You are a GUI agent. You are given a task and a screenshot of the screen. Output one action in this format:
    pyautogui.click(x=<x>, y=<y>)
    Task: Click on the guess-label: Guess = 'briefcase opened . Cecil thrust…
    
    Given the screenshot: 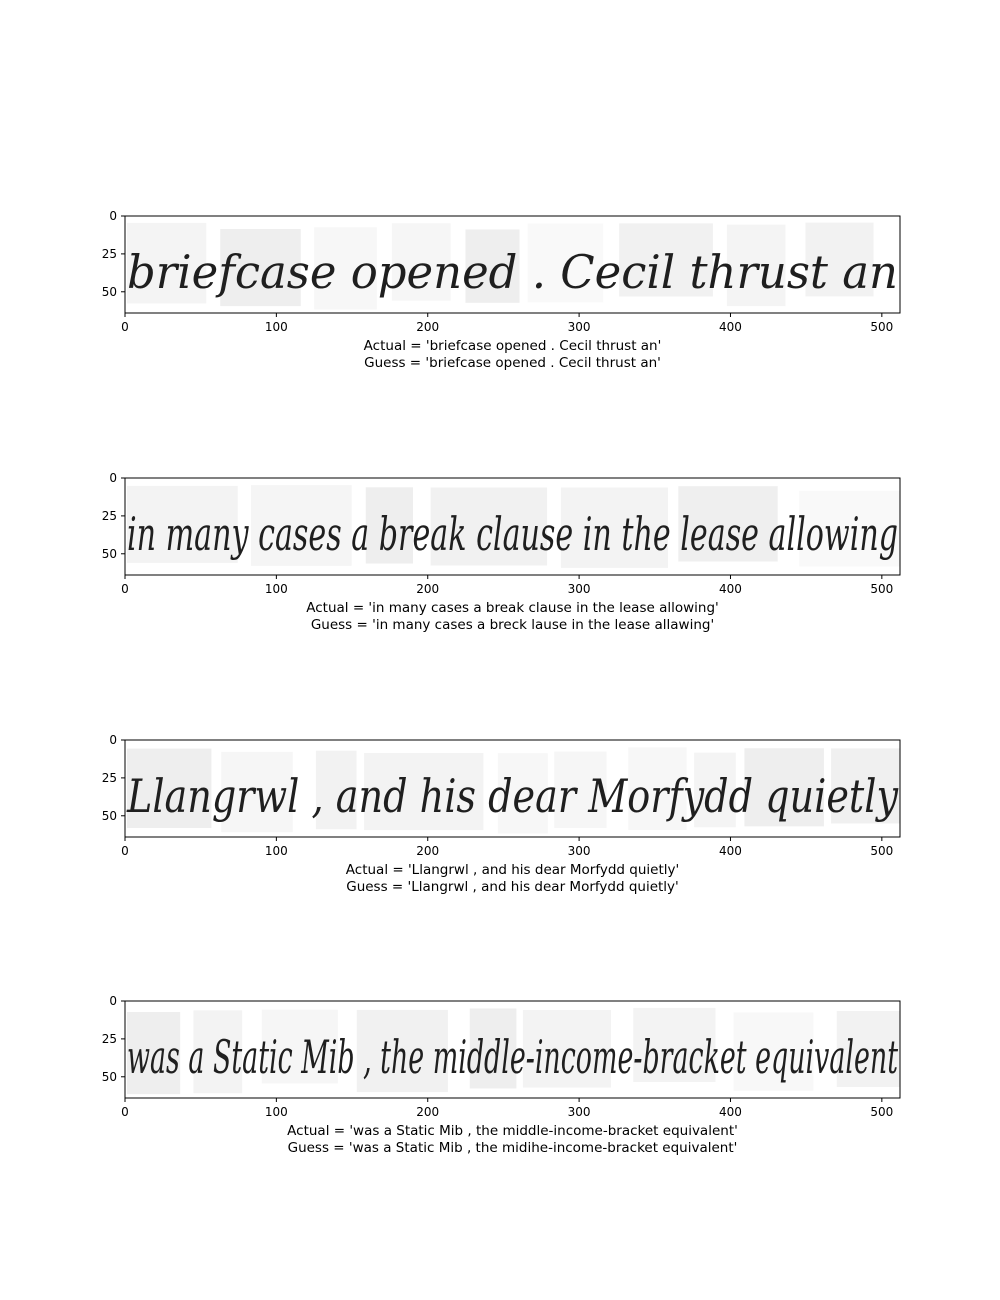 What is the action you would take?
    pyautogui.click(x=512, y=363)
    